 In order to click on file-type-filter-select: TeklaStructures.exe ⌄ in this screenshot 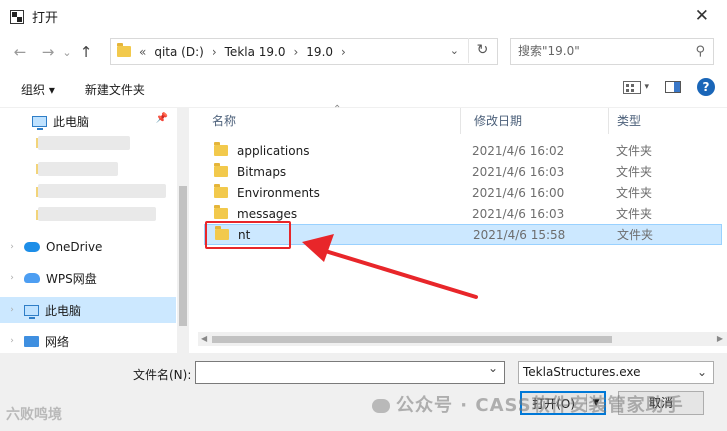, I will do `click(616, 372)`.